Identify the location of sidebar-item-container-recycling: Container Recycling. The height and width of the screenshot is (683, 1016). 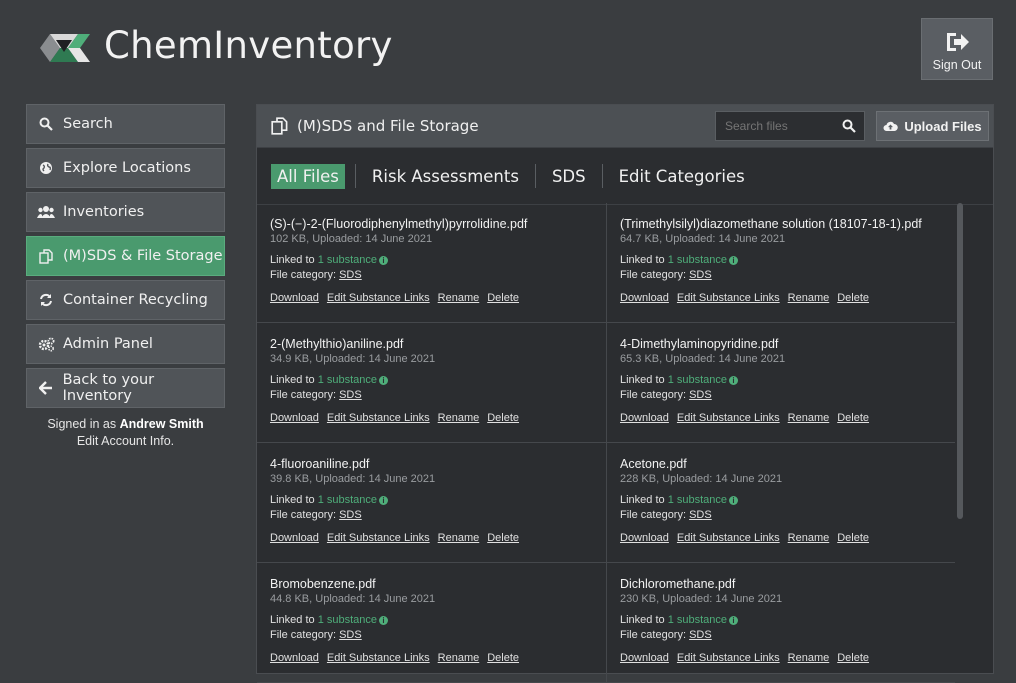
(125, 300).